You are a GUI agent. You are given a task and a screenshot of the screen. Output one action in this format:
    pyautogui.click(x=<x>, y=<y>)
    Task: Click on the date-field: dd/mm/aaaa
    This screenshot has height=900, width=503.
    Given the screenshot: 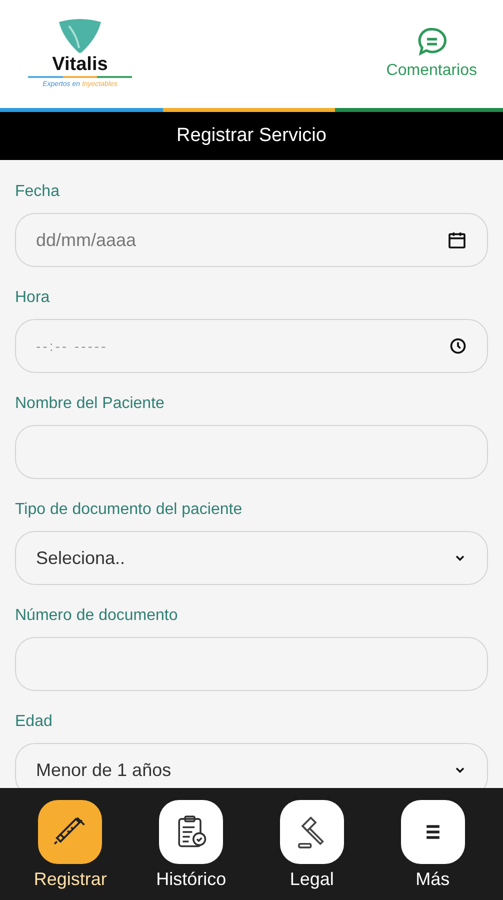 What is the action you would take?
    pyautogui.click(x=251, y=240)
    